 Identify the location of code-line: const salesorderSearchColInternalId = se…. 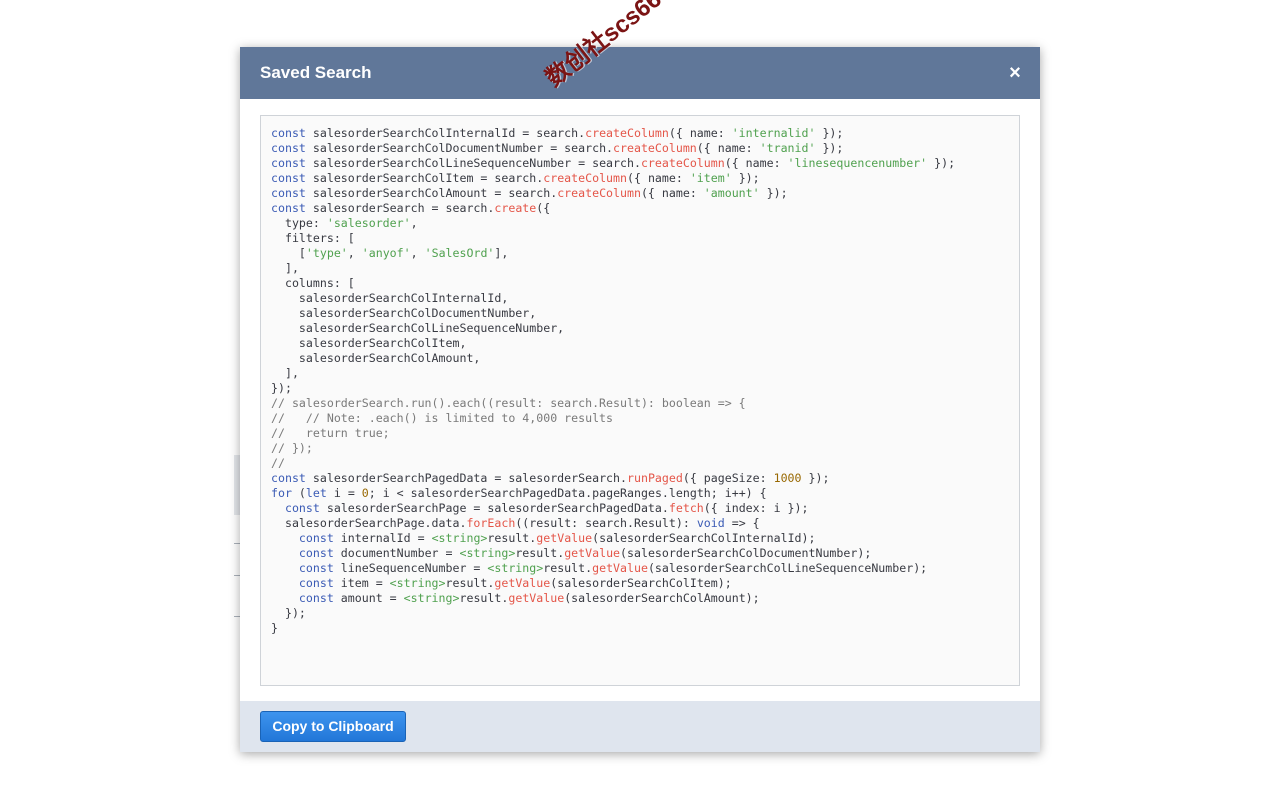
(557, 133).